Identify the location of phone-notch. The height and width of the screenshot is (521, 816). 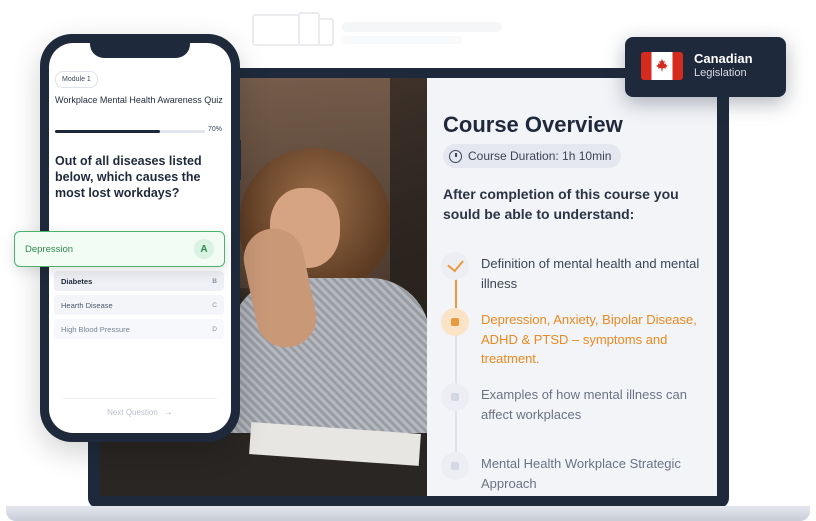
(140, 49).